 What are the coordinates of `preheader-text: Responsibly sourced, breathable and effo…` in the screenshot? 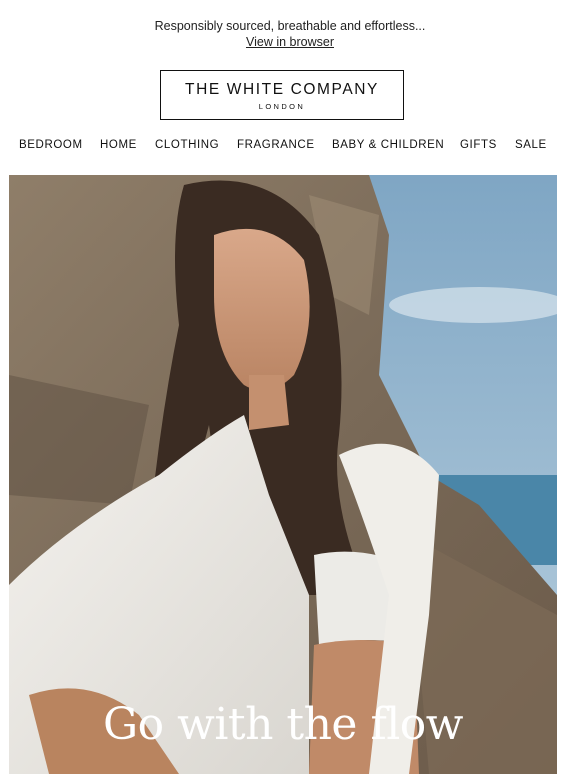 It's located at (290, 26).